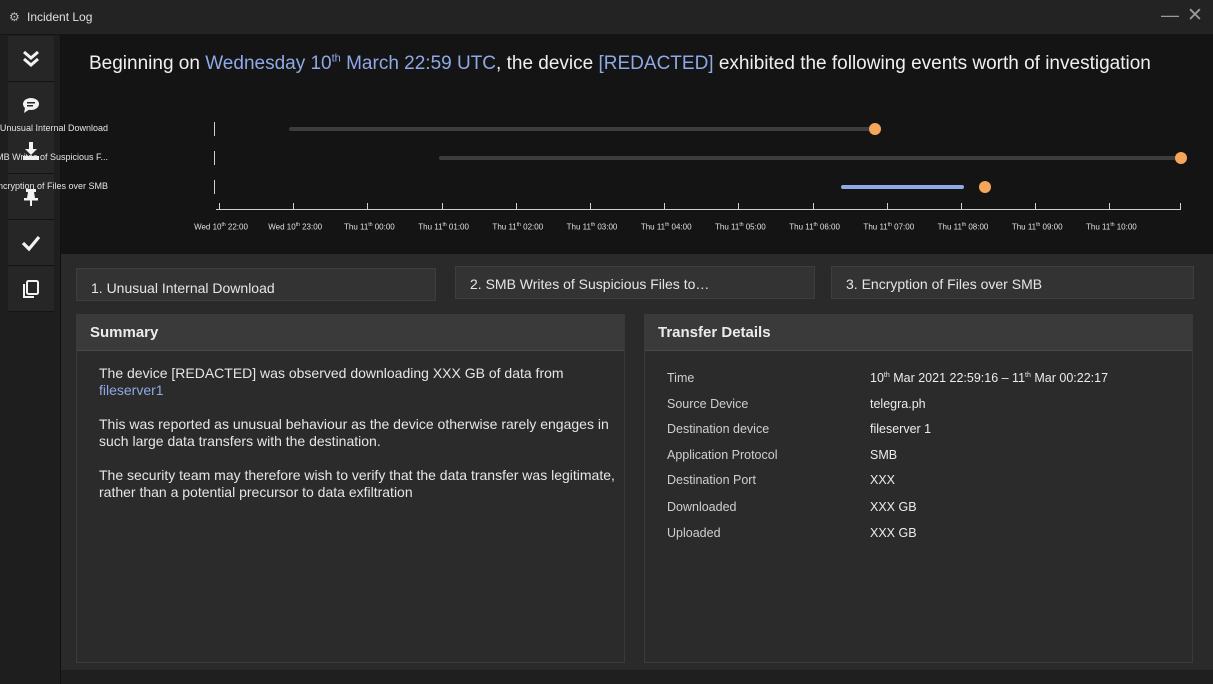 This screenshot has height=684, width=1213. Describe the element at coordinates (708, 404) in the screenshot. I see `detail-label-source-device: Source Device` at that location.